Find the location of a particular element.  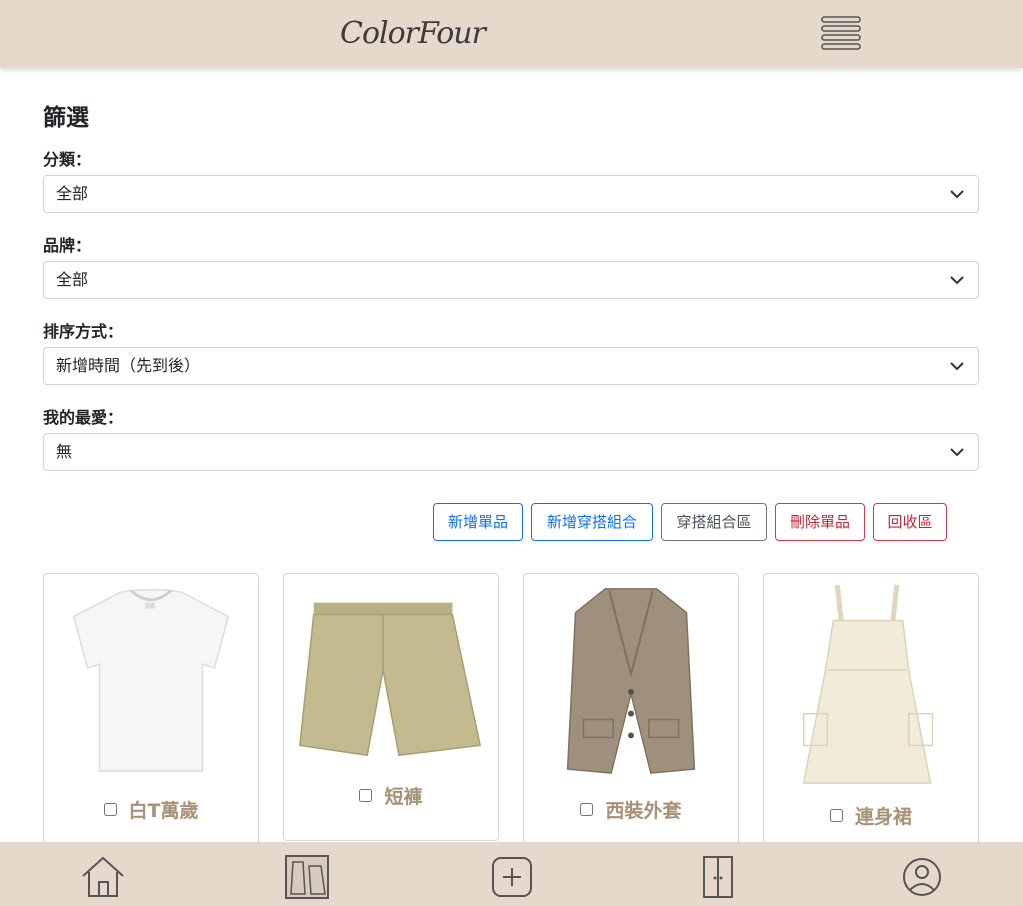

favorite-label: 我的最愛： is located at coordinates (83, 417).